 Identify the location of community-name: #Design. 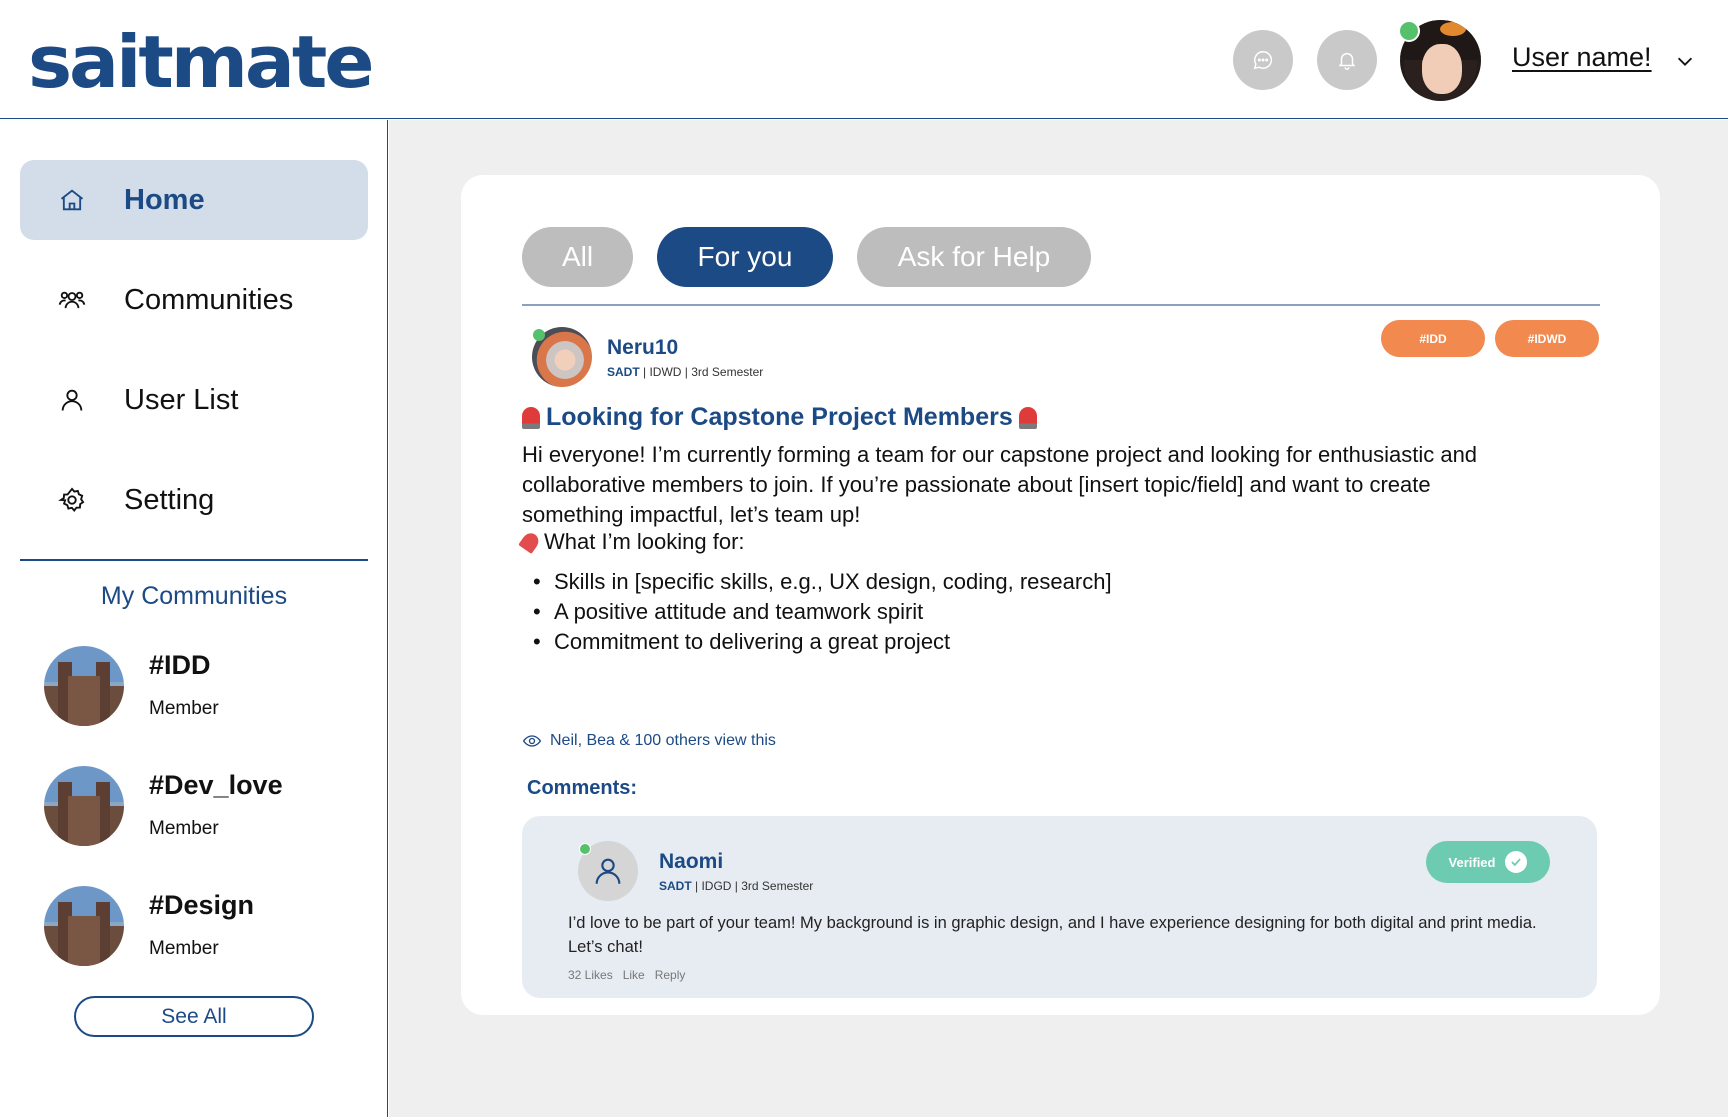
(202, 905).